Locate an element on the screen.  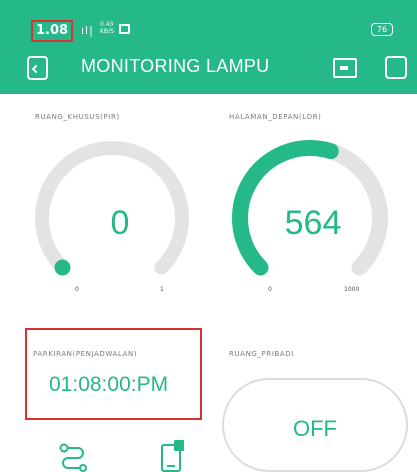
schedule-time: 01:08:00:PM is located at coordinates (108, 385).